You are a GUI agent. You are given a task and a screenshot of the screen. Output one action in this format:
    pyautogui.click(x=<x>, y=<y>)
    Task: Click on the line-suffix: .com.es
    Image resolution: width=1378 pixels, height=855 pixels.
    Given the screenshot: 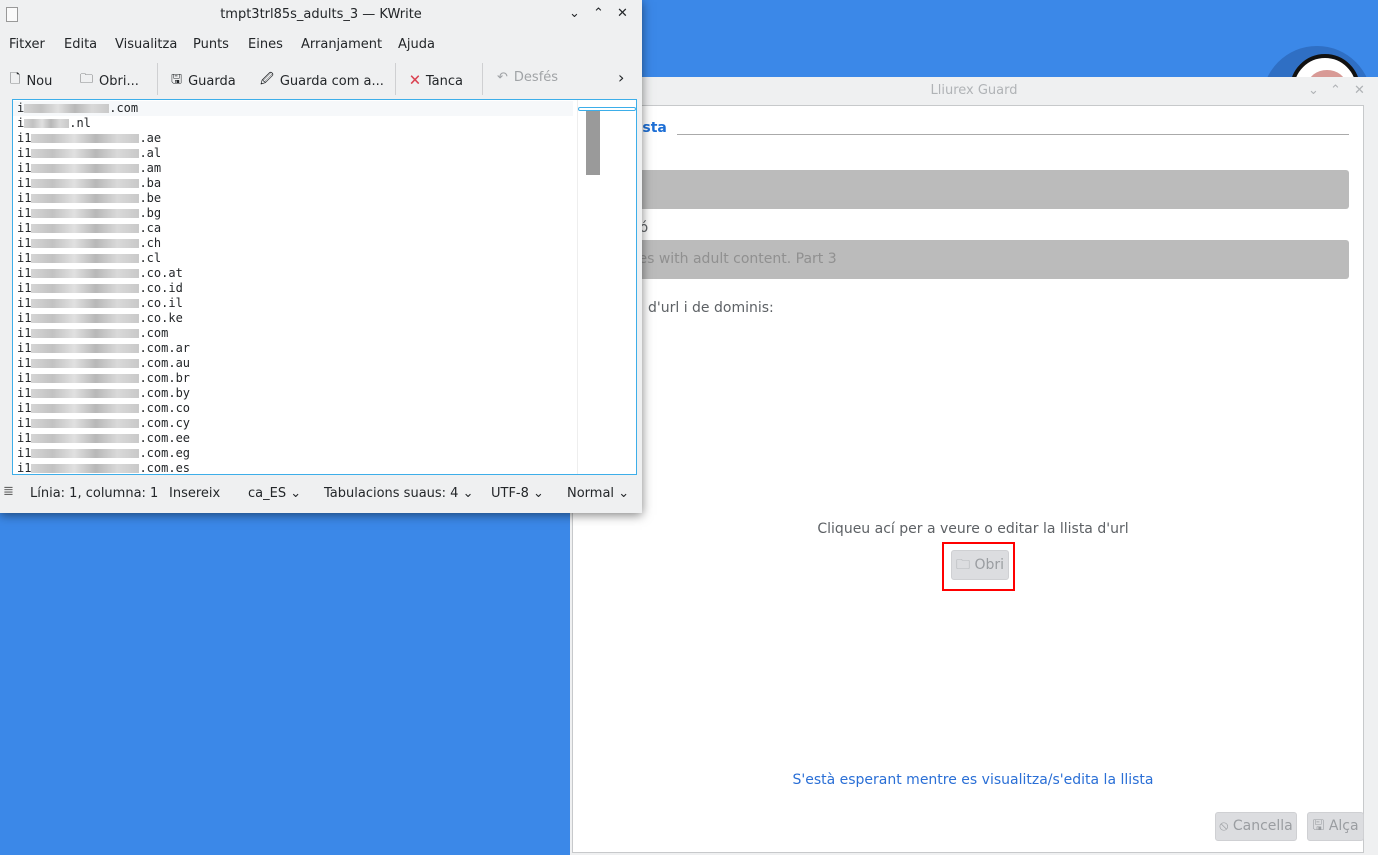 What is the action you would take?
    pyautogui.click(x=165, y=468)
    